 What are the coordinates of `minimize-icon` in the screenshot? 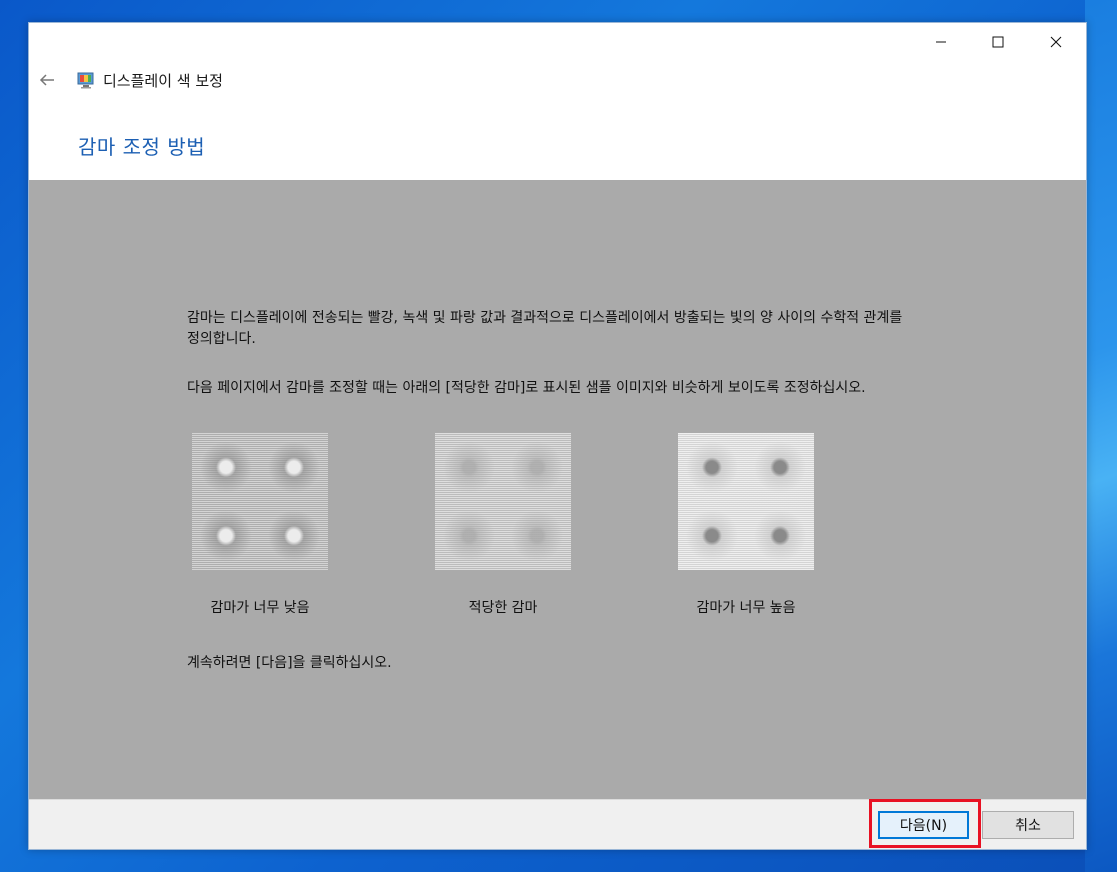 It's located at (941, 42).